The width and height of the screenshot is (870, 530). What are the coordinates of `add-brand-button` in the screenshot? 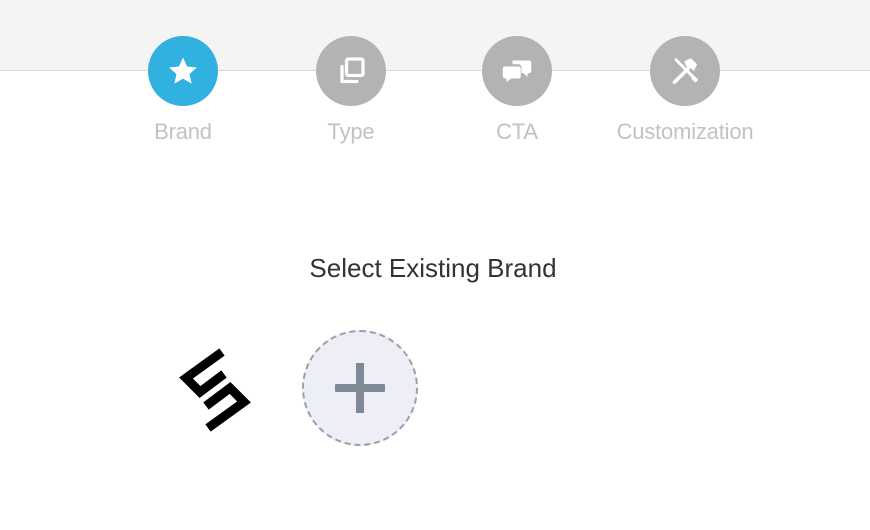 It's located at (360, 388).